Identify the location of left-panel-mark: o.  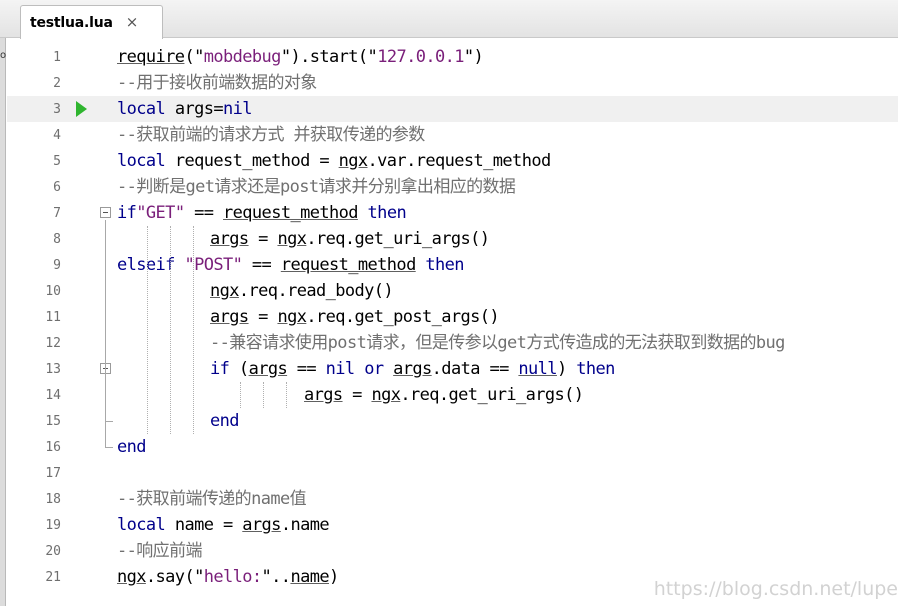
(3, 55).